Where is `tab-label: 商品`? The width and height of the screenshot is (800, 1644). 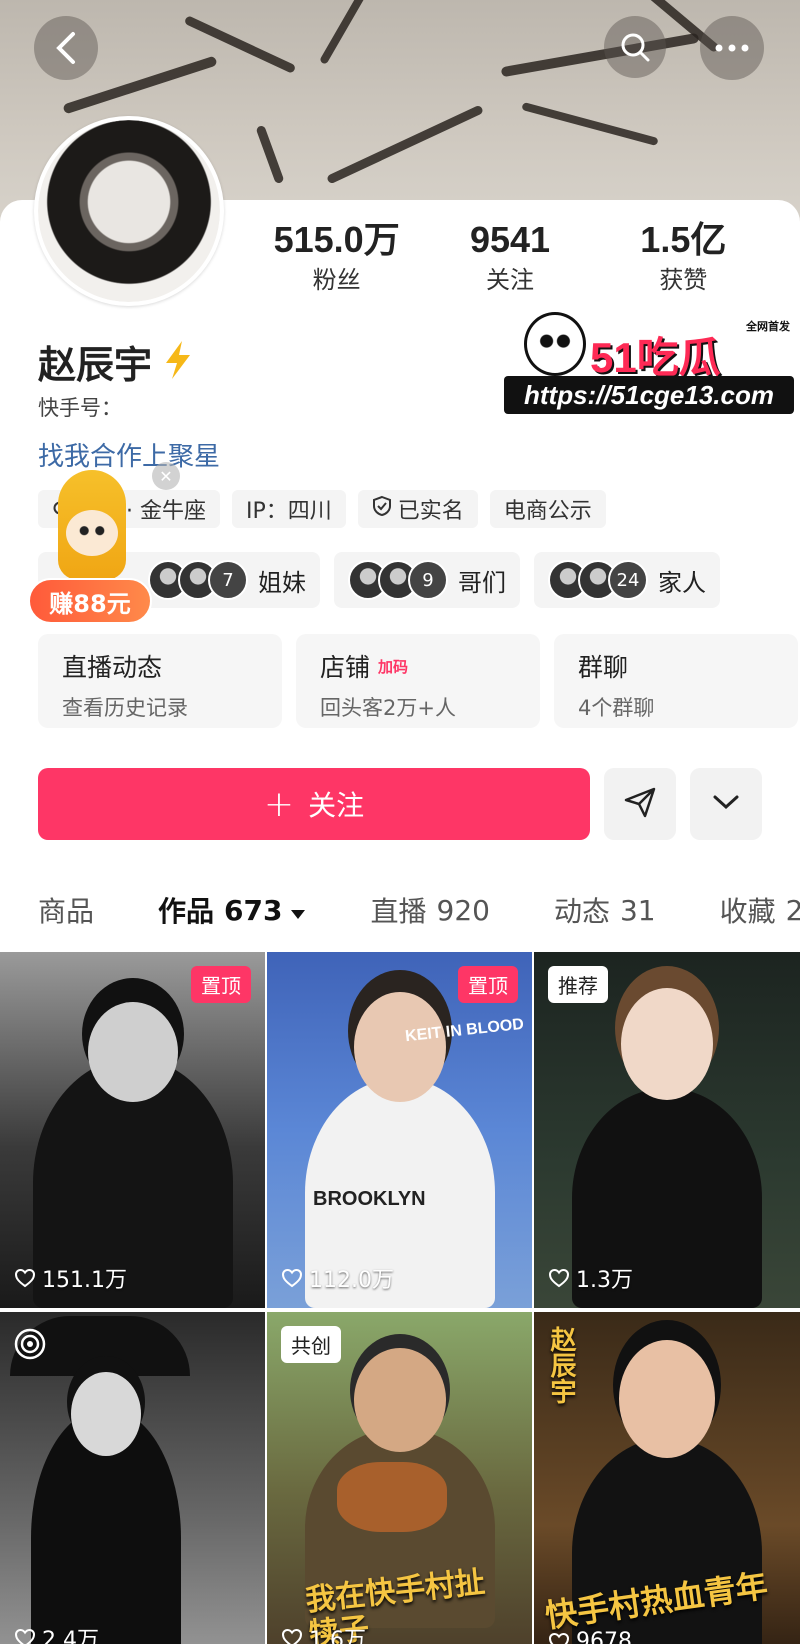 tab-label: 商品 is located at coordinates (66, 911).